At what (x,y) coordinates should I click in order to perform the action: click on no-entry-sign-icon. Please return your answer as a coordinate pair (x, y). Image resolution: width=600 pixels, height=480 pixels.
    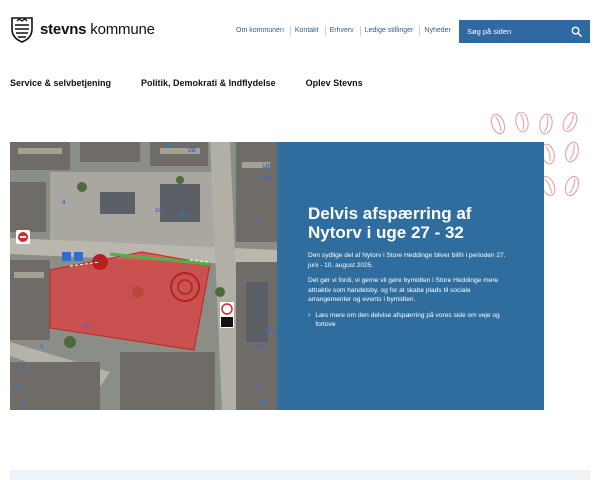
    Looking at the image, I should click on (23, 237).